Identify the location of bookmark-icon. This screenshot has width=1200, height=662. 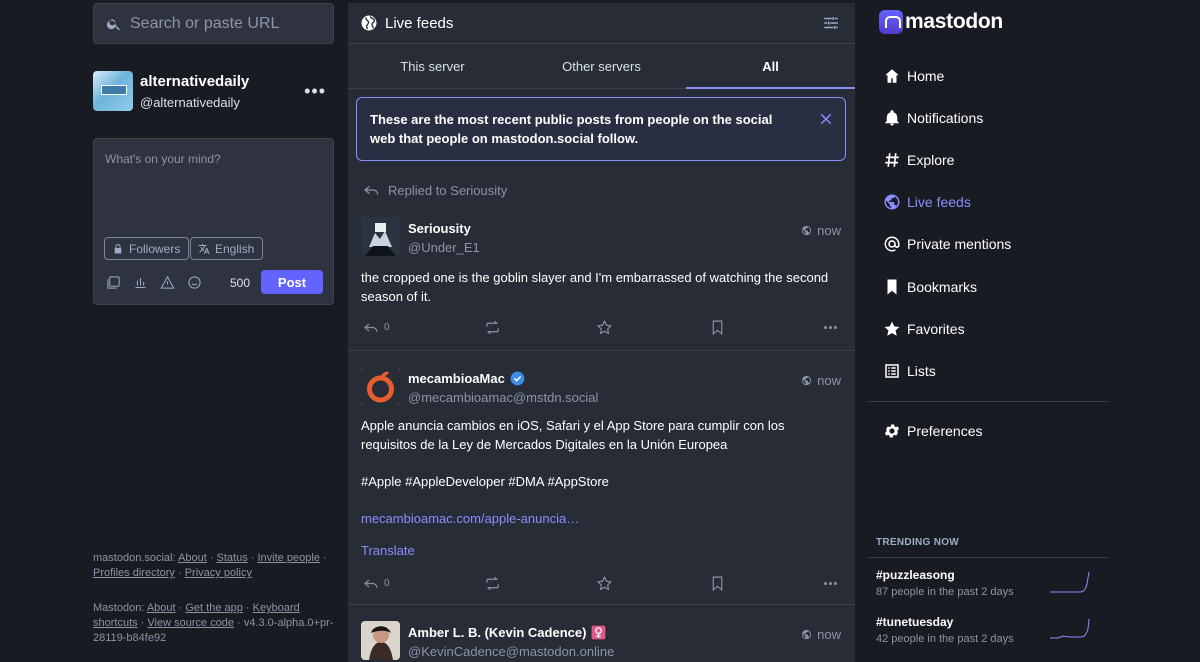
(717, 584).